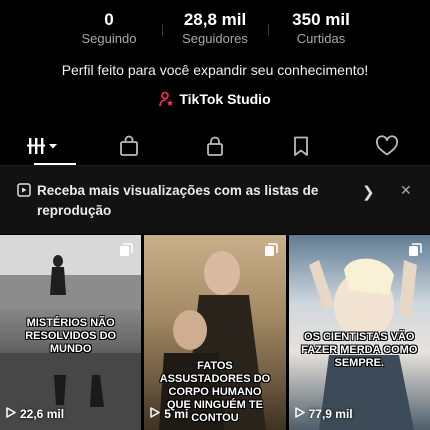 This screenshot has width=430, height=430. Describe the element at coordinates (176, 414) in the screenshot. I see `view-count-text: 5 mi` at that location.